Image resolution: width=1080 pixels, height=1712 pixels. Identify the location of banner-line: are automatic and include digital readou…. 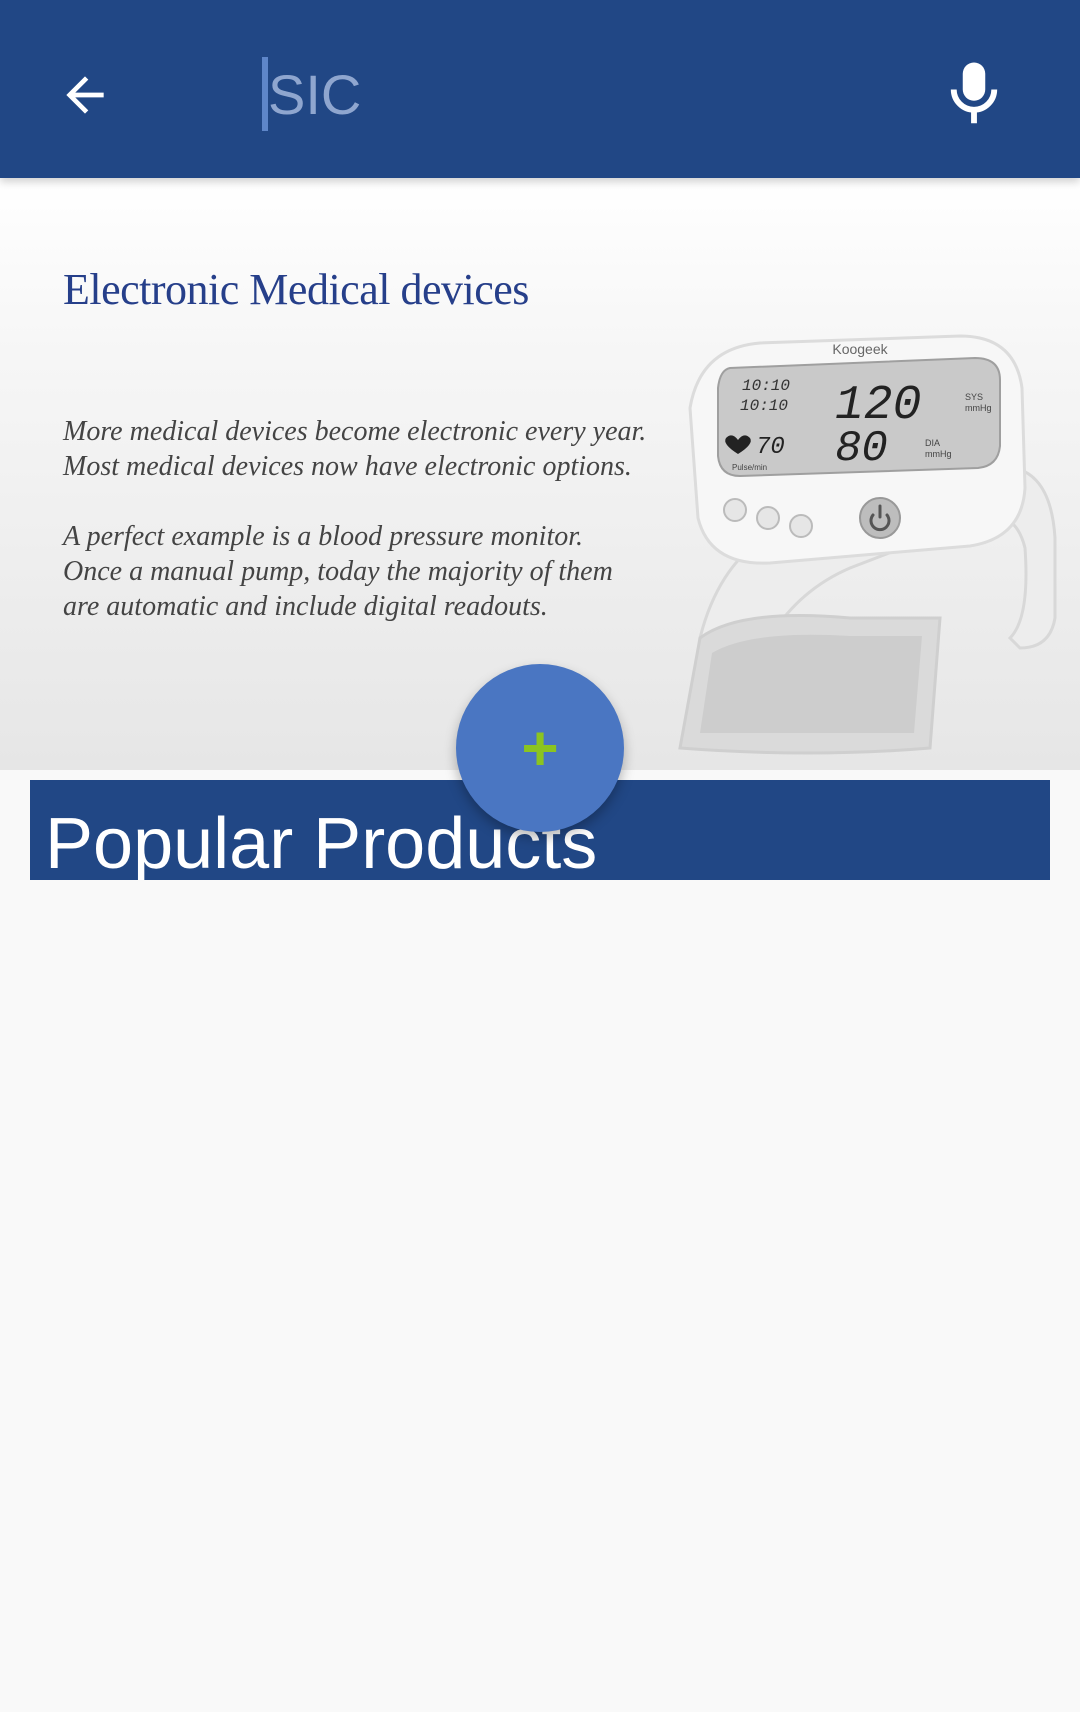
(305, 606).